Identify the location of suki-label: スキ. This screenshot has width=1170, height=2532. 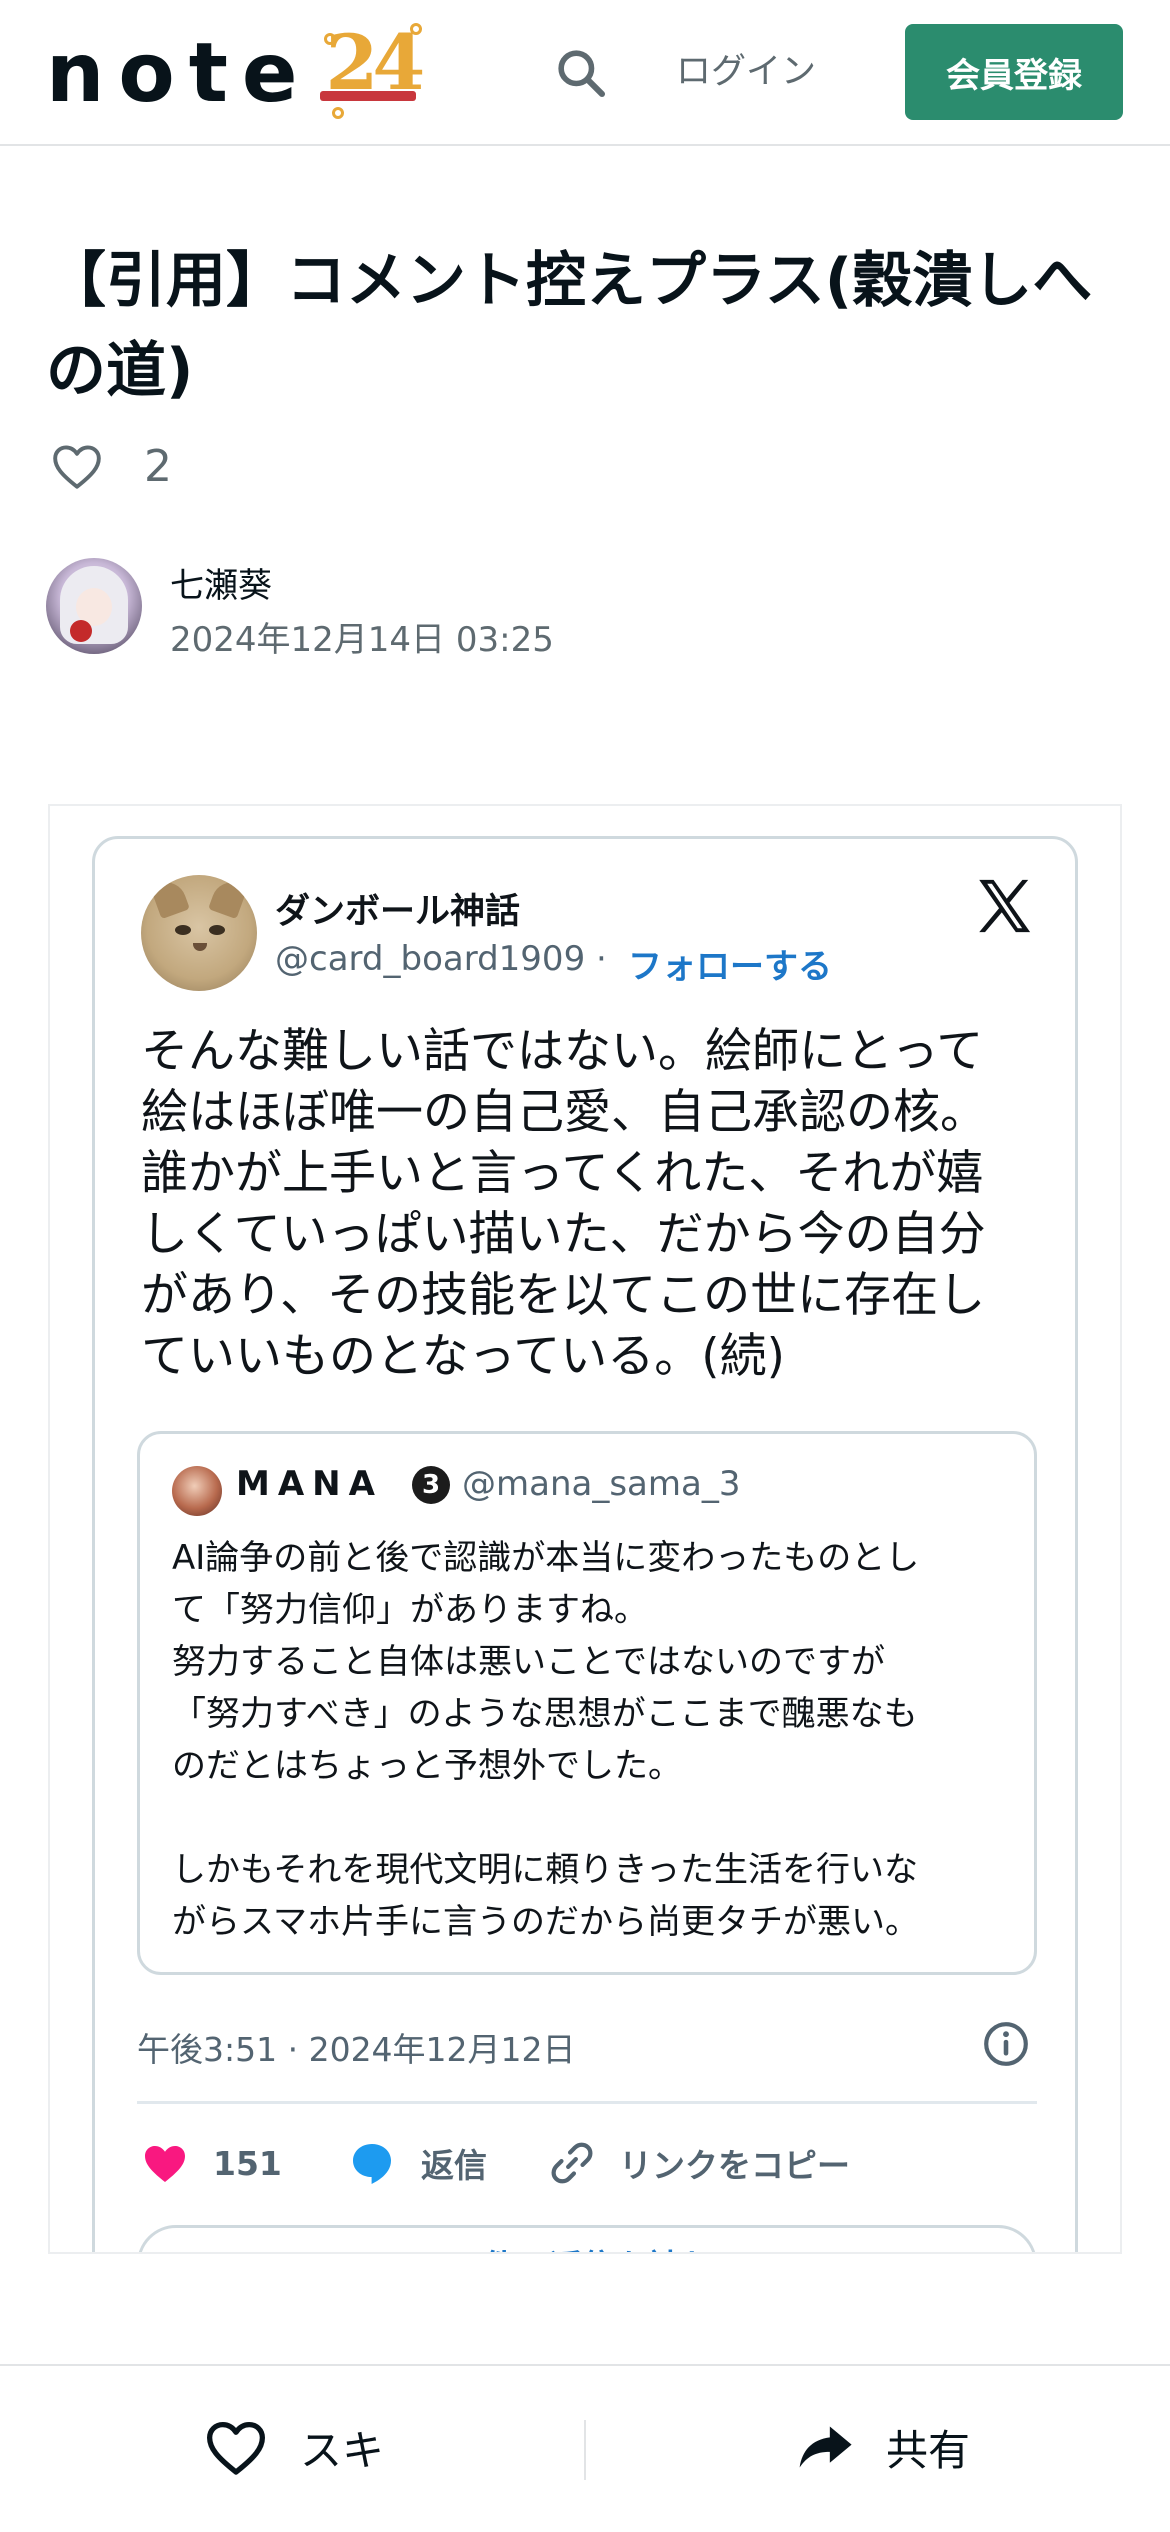
(342, 2450).